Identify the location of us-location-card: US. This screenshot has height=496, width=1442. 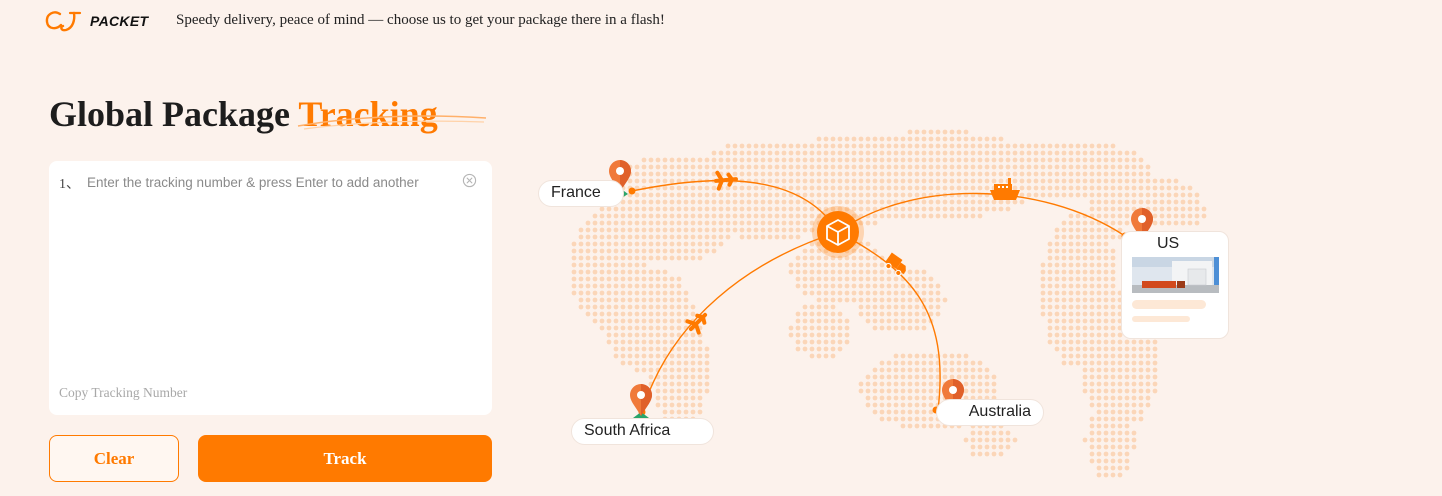
(1175, 285).